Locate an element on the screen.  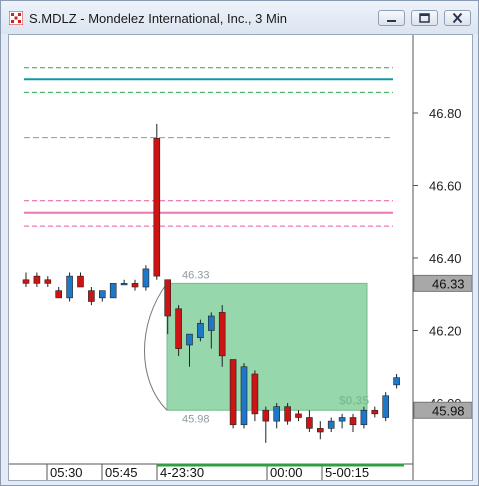
minimize-icon is located at coordinates (391, 21).